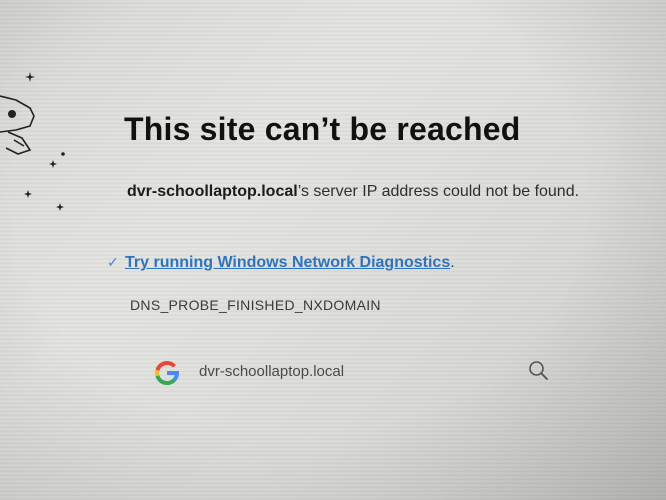 This screenshot has width=666, height=500. What do you see at coordinates (539, 371) in the screenshot?
I see `magnifier-icon` at bounding box center [539, 371].